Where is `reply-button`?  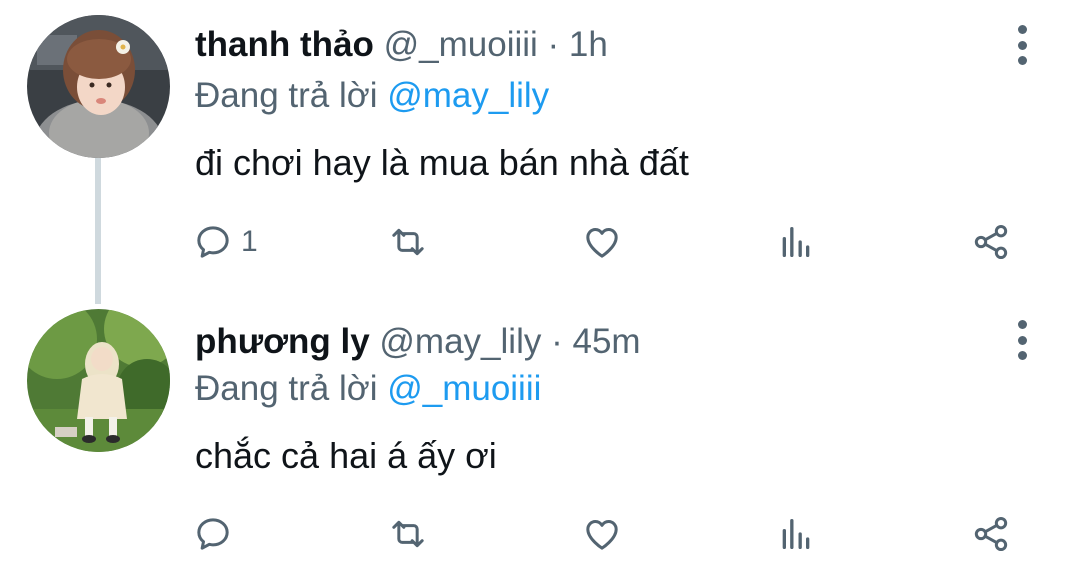
reply-button is located at coordinates (217, 534).